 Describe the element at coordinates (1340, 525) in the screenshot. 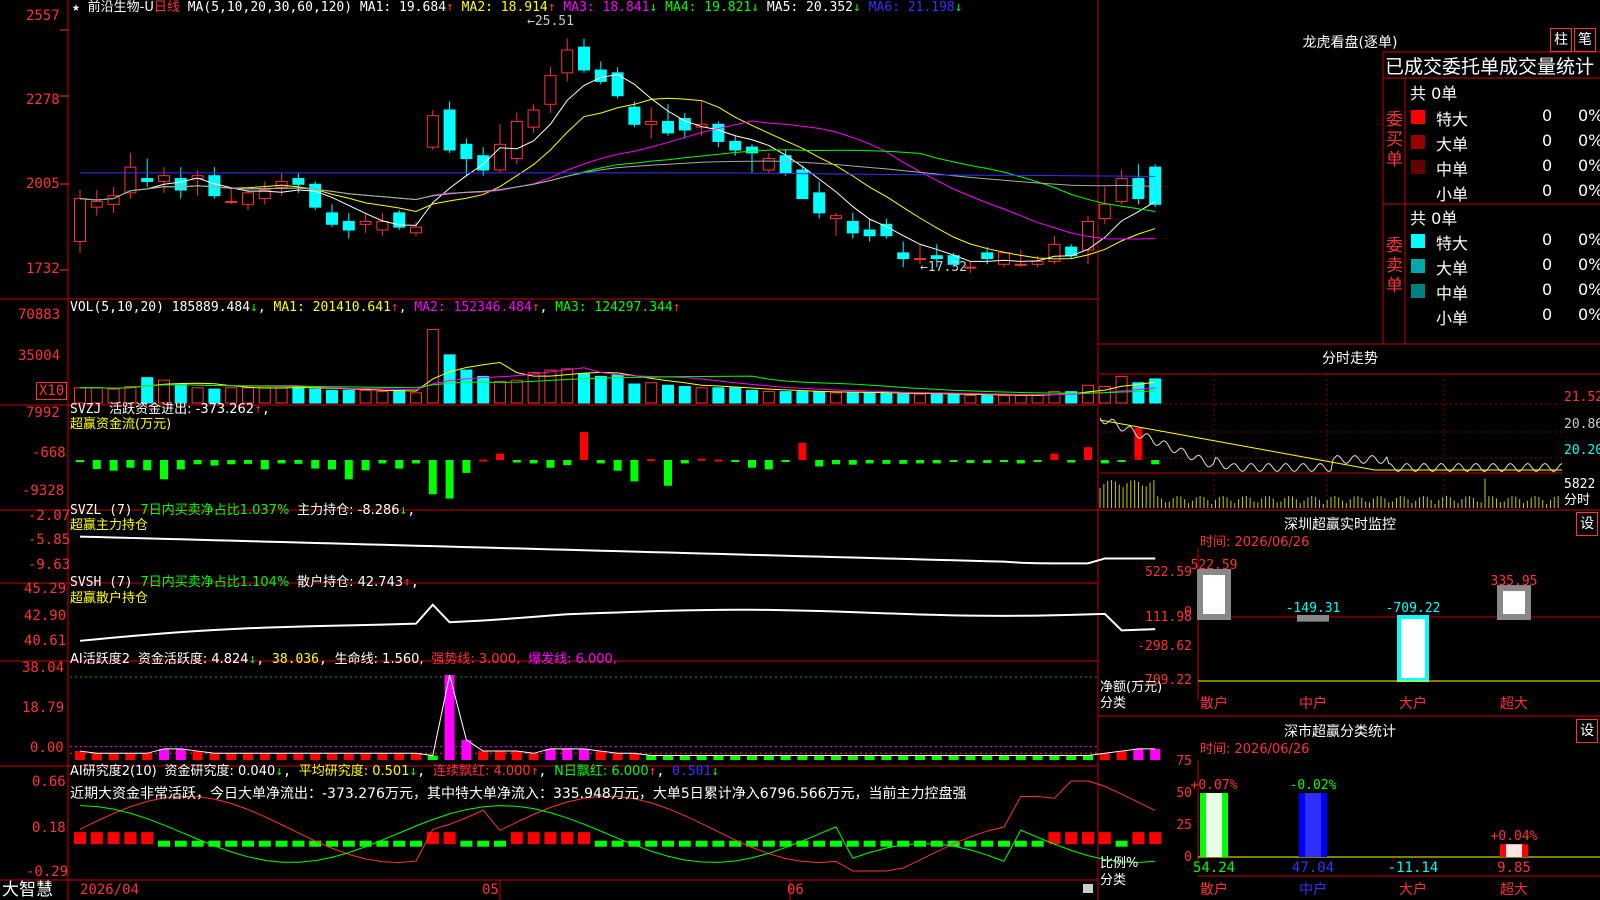

I see `realtime-title: 深圳超赢实时监控` at that location.